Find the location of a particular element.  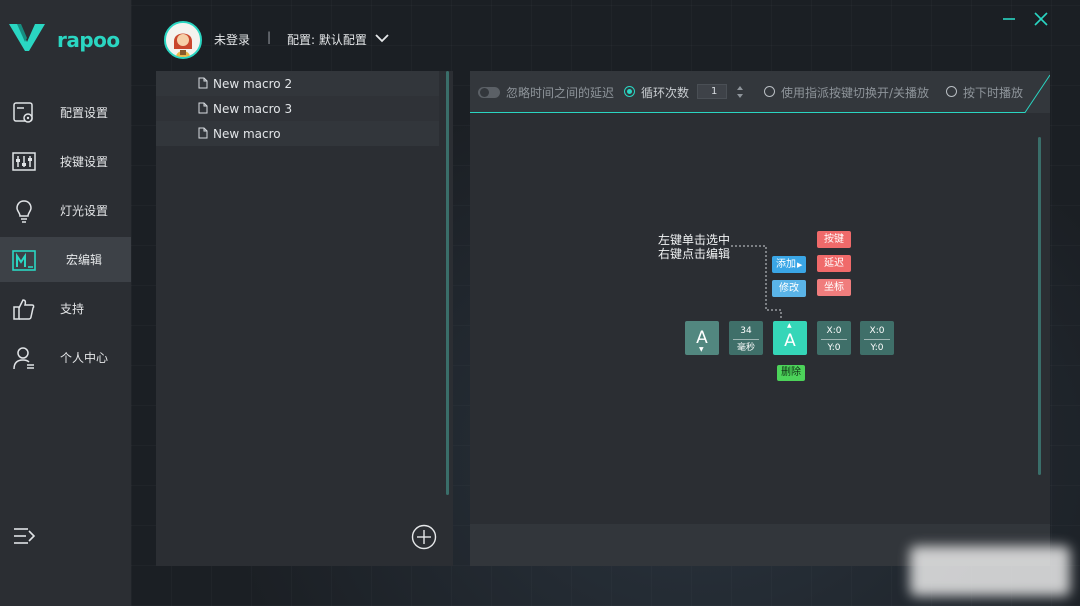

thumbs-up-icon is located at coordinates (24, 309).